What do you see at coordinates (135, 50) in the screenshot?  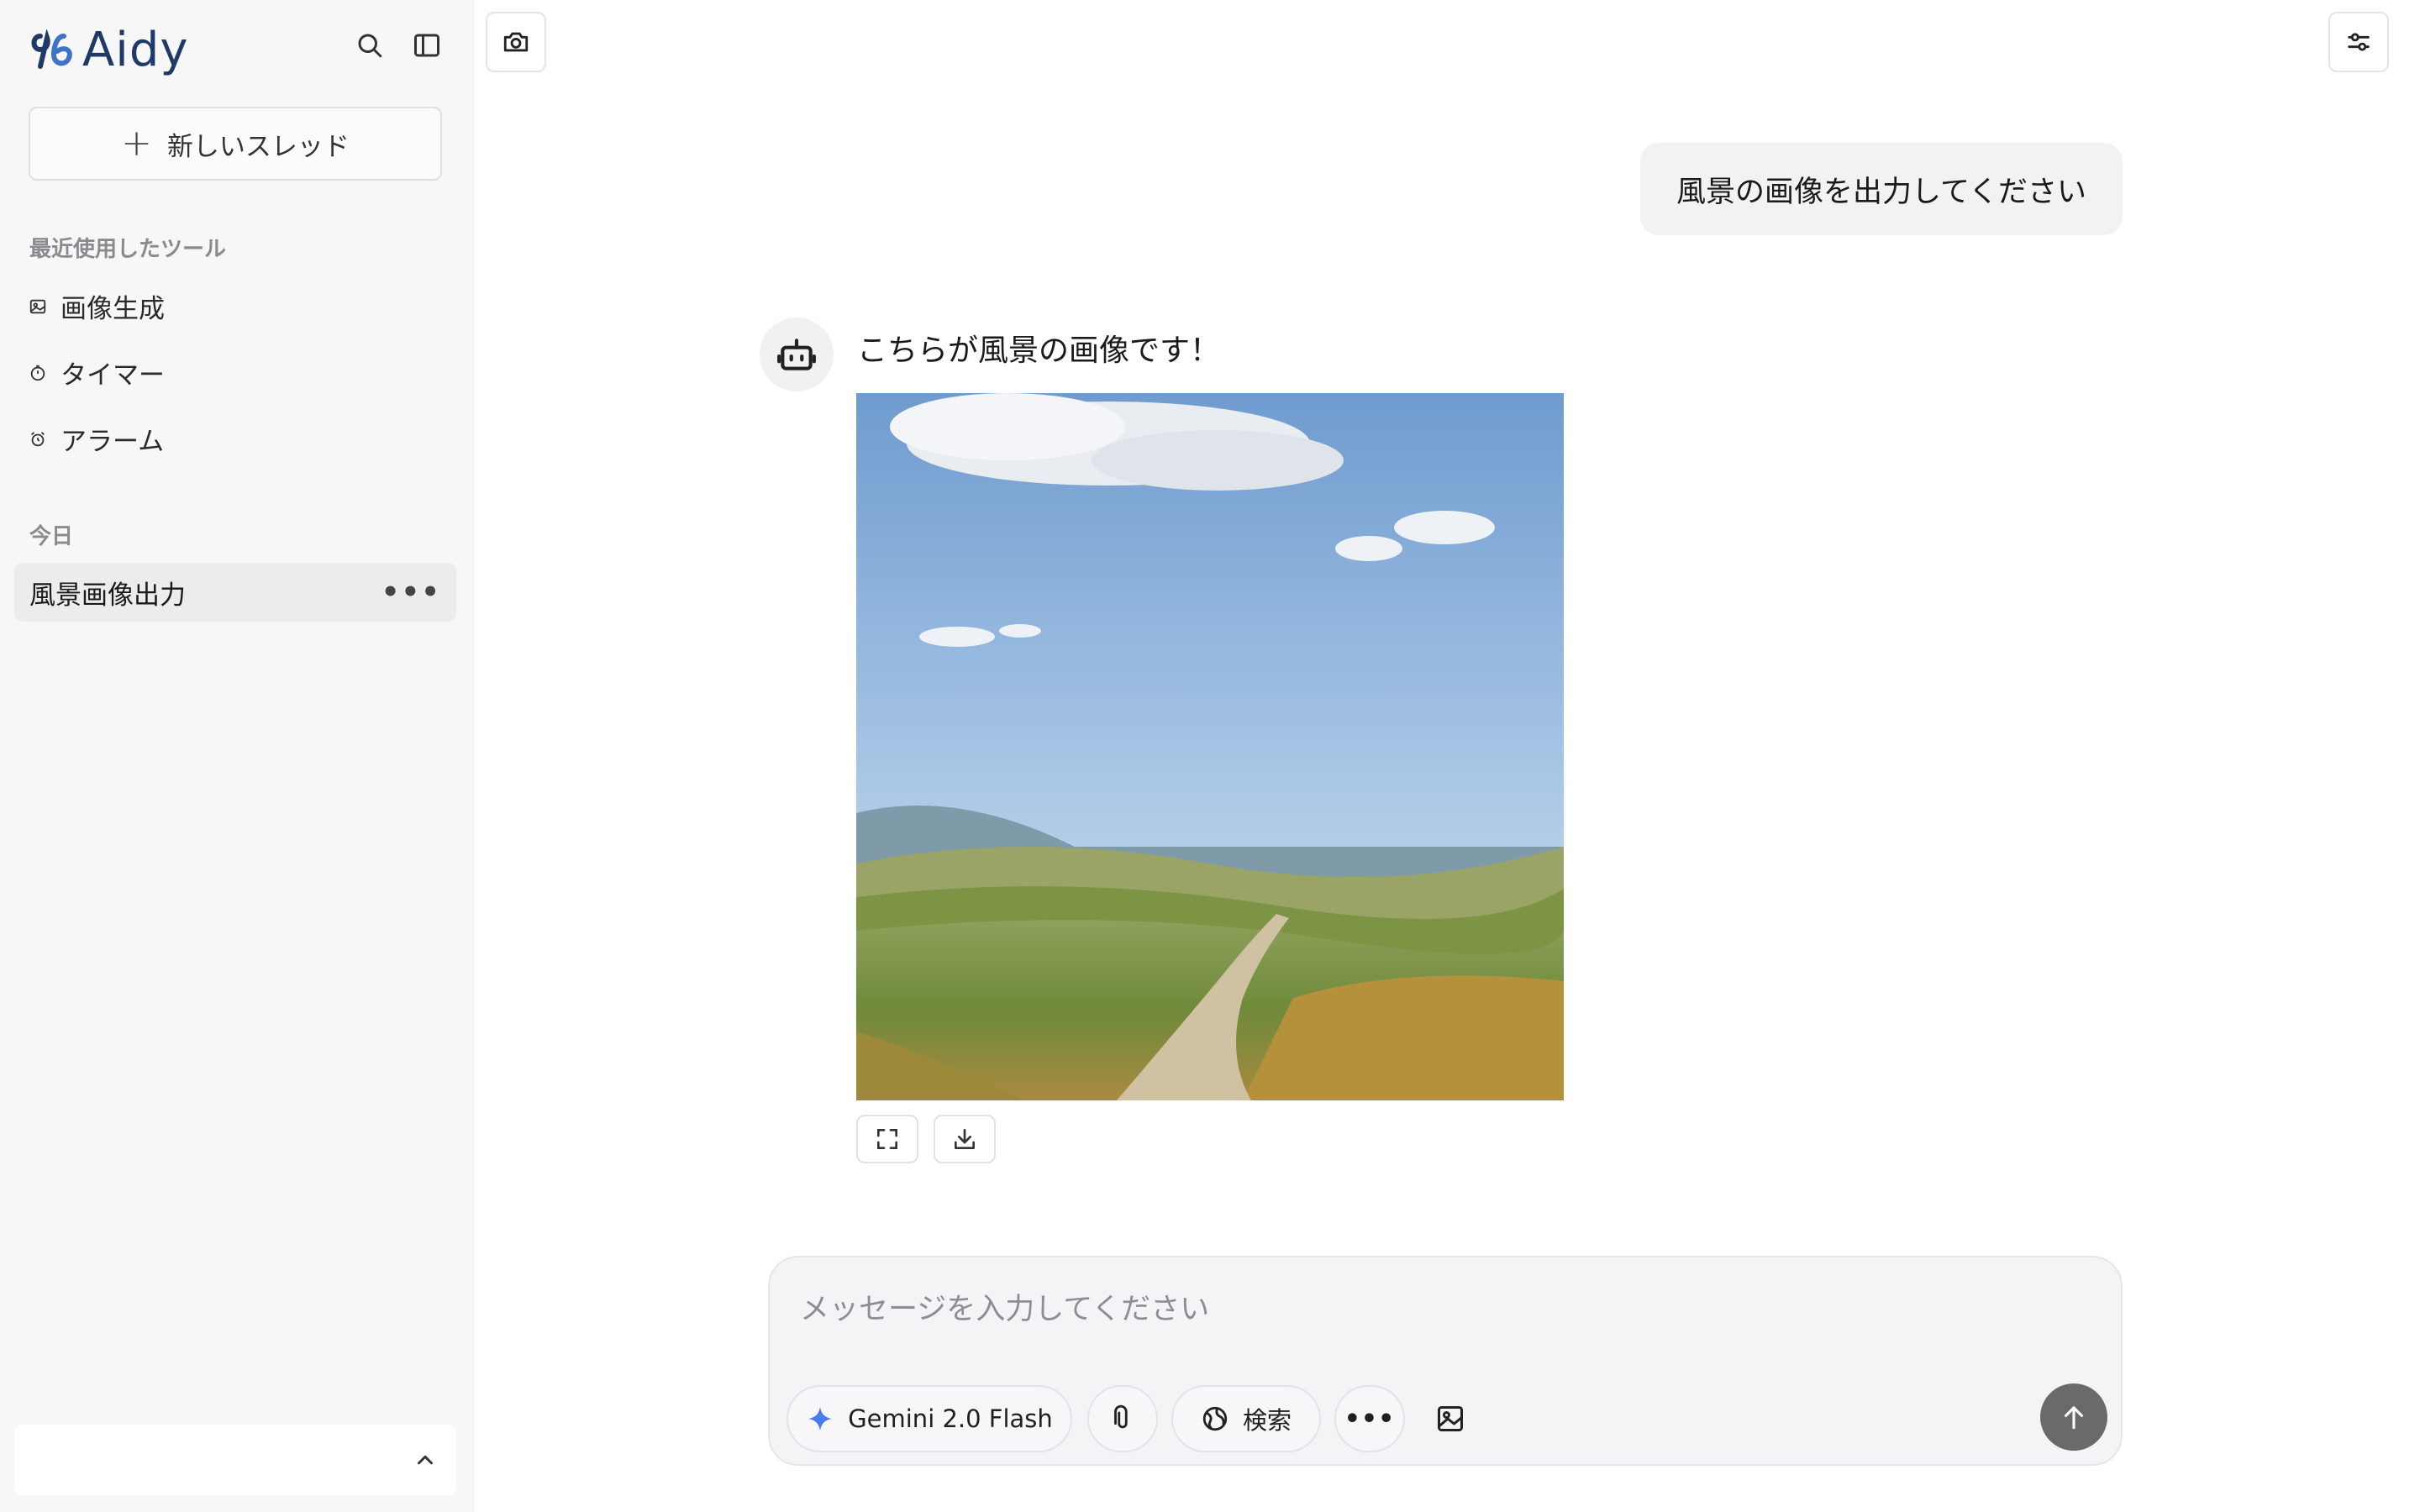 I see `app-name: Aidy` at bounding box center [135, 50].